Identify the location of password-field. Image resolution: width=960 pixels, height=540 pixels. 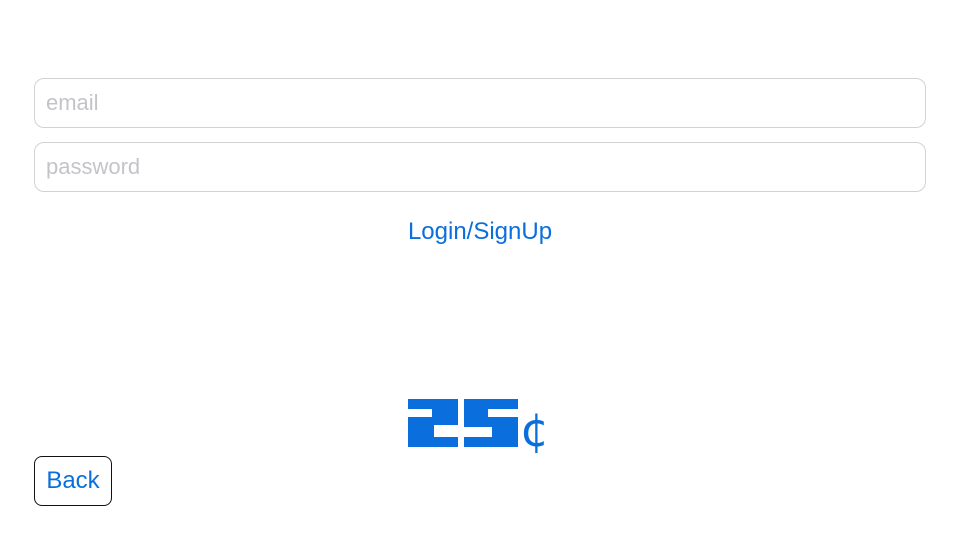
(480, 167).